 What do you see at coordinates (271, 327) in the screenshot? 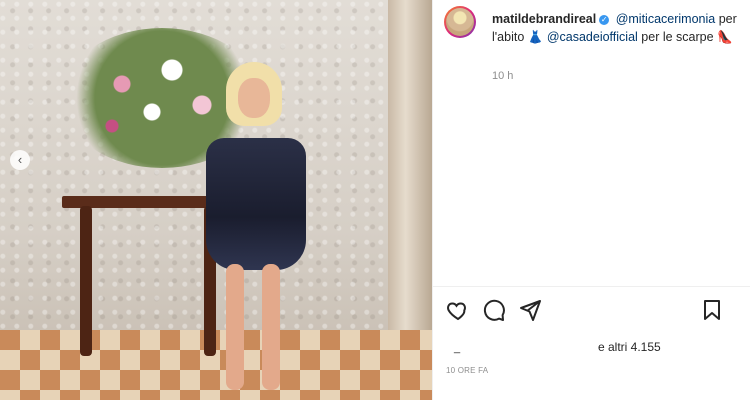
I see `right-leg` at bounding box center [271, 327].